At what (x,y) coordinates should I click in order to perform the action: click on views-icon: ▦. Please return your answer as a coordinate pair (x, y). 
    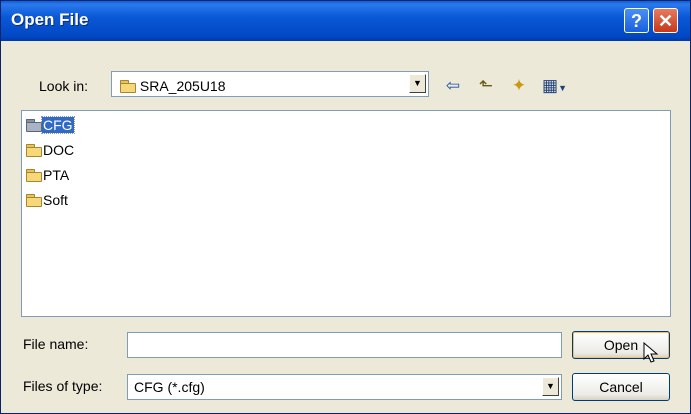
    Looking at the image, I should click on (550, 85).